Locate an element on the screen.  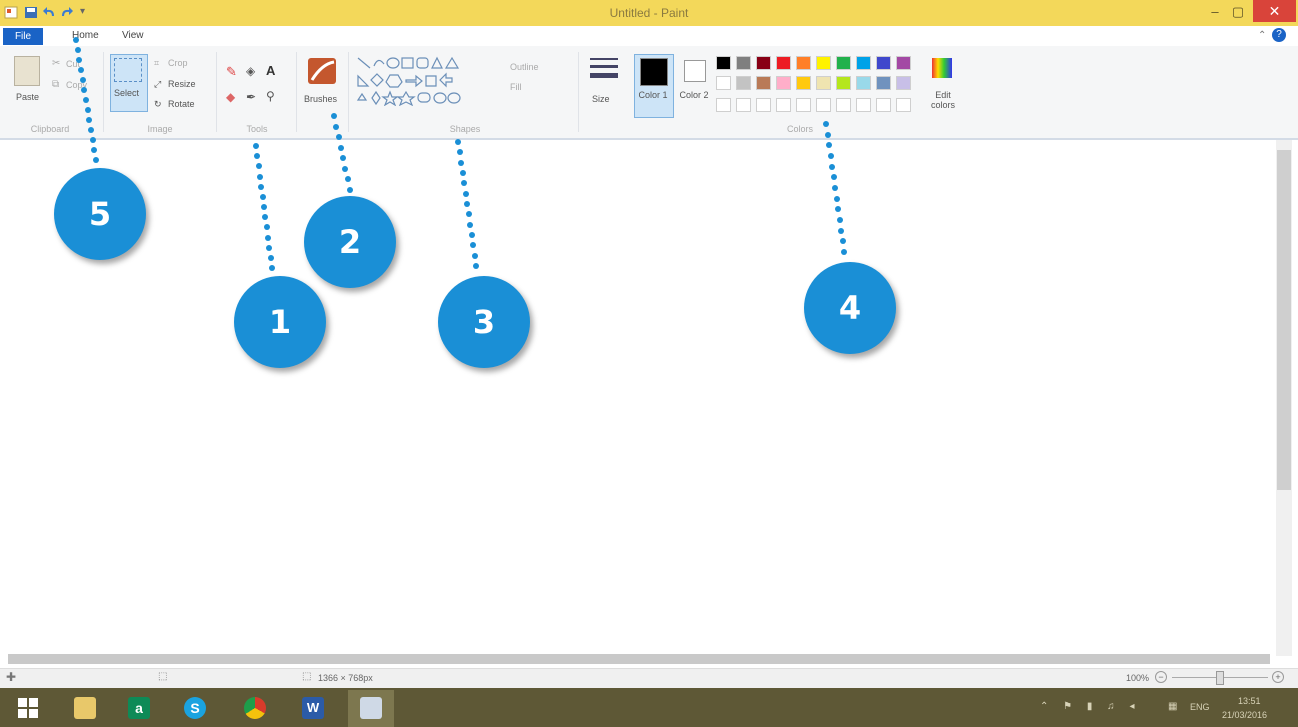
window-title: Untitled - Paint is located at coordinates (649, 13).